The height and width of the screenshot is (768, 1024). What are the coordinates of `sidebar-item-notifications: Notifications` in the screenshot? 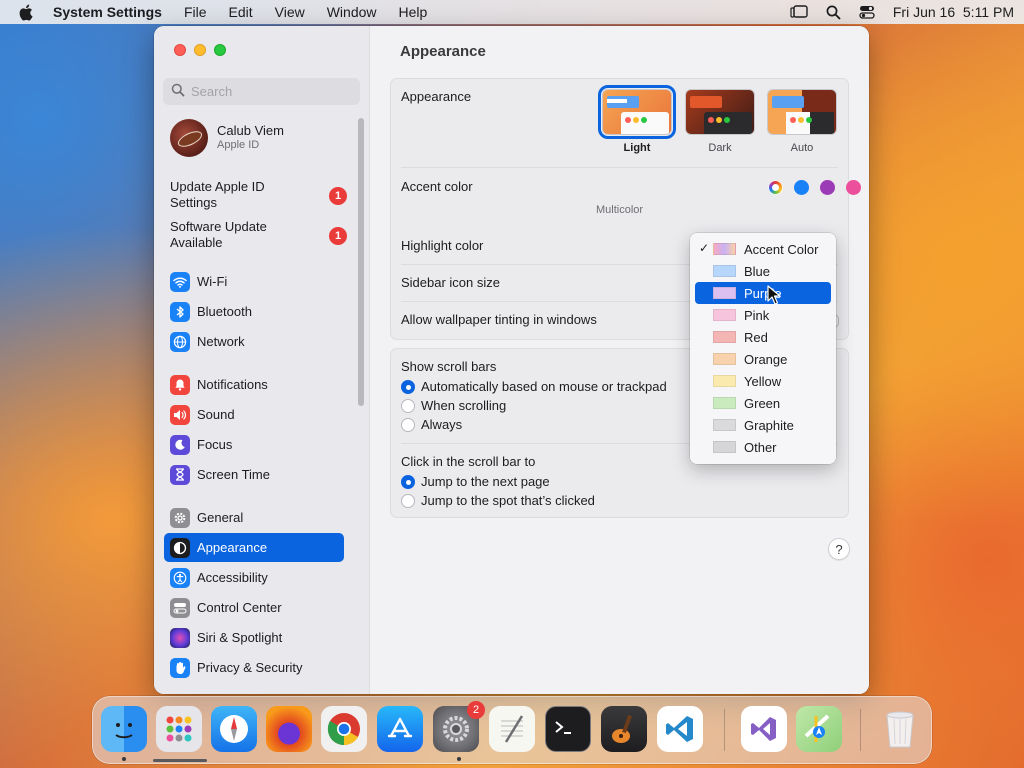 It's located at (254, 384).